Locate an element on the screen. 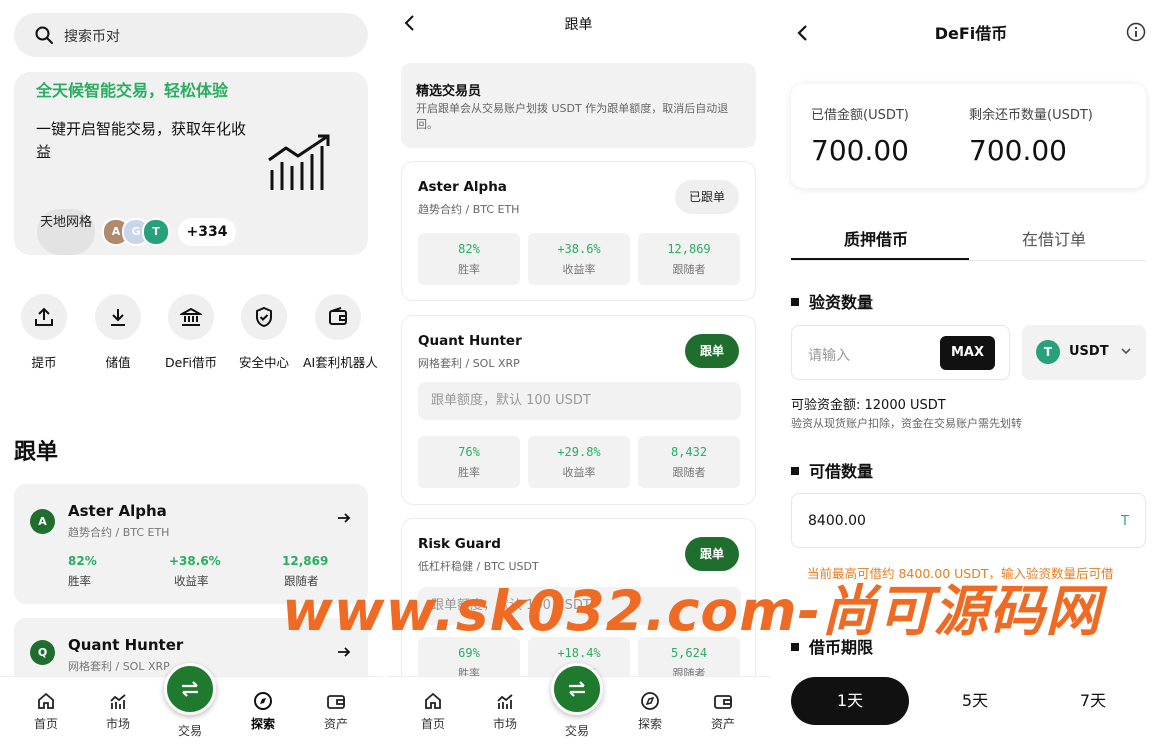 The image size is (1169, 746). return-value: +38.6% is located at coordinates (579, 249).